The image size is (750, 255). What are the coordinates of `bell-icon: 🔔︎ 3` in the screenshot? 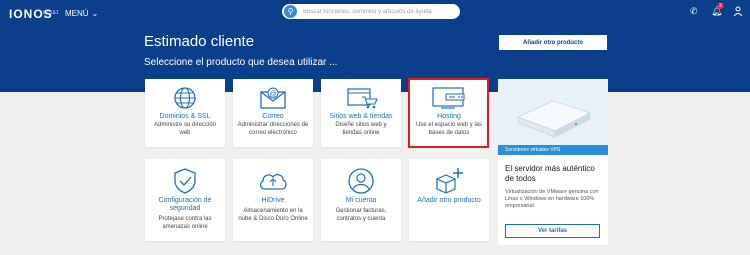 It's located at (717, 10).